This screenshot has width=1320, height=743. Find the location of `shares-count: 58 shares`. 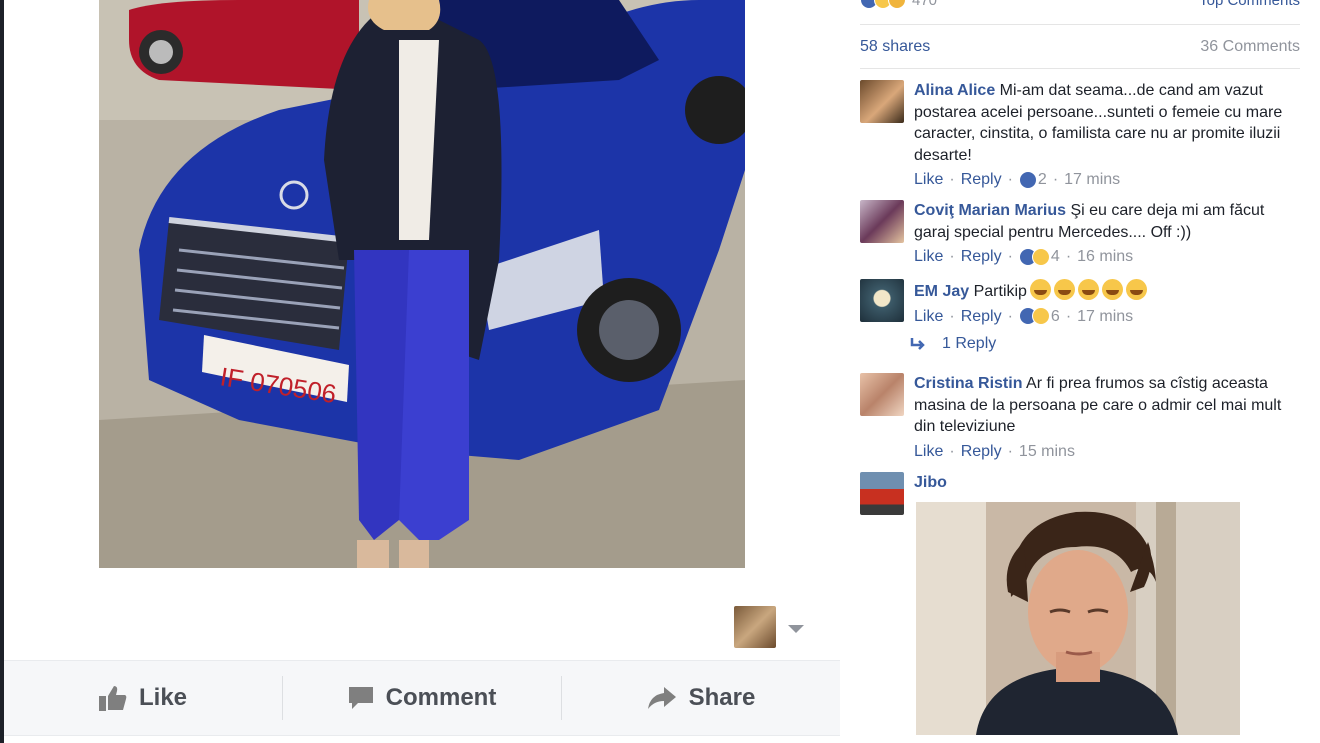

shares-count: 58 shares is located at coordinates (895, 47).